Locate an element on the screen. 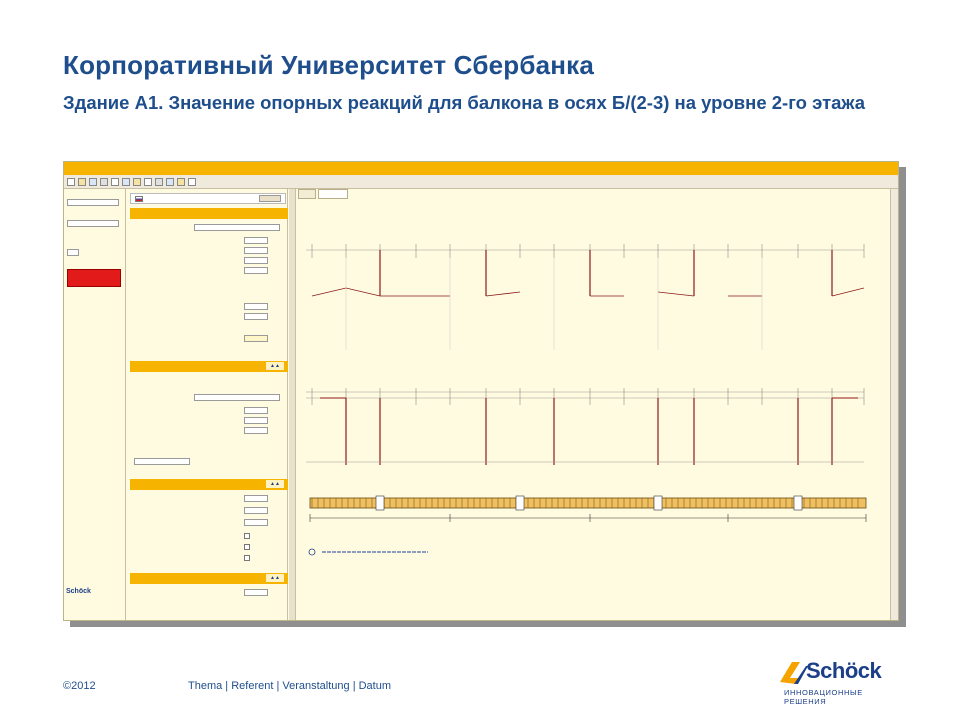  drawing-scrollbar is located at coordinates (894, 404).